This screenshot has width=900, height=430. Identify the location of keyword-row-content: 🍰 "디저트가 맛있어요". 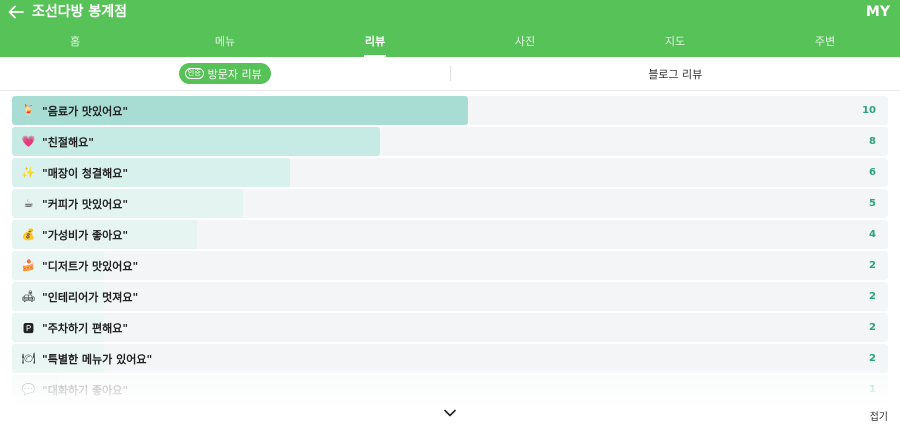
(450, 265).